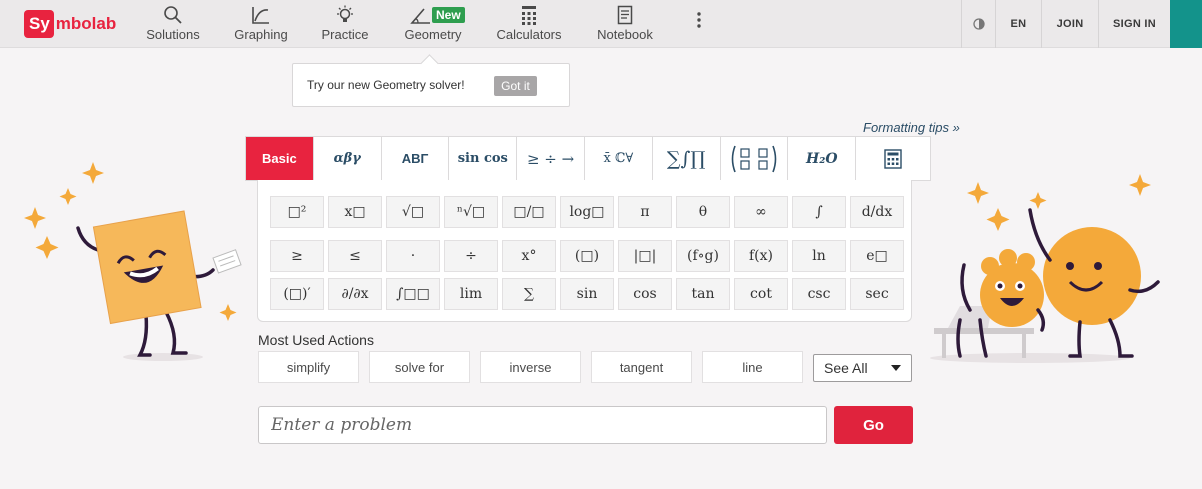  Describe the element at coordinates (308, 367) in the screenshot. I see `action-simplify: simplify` at that location.